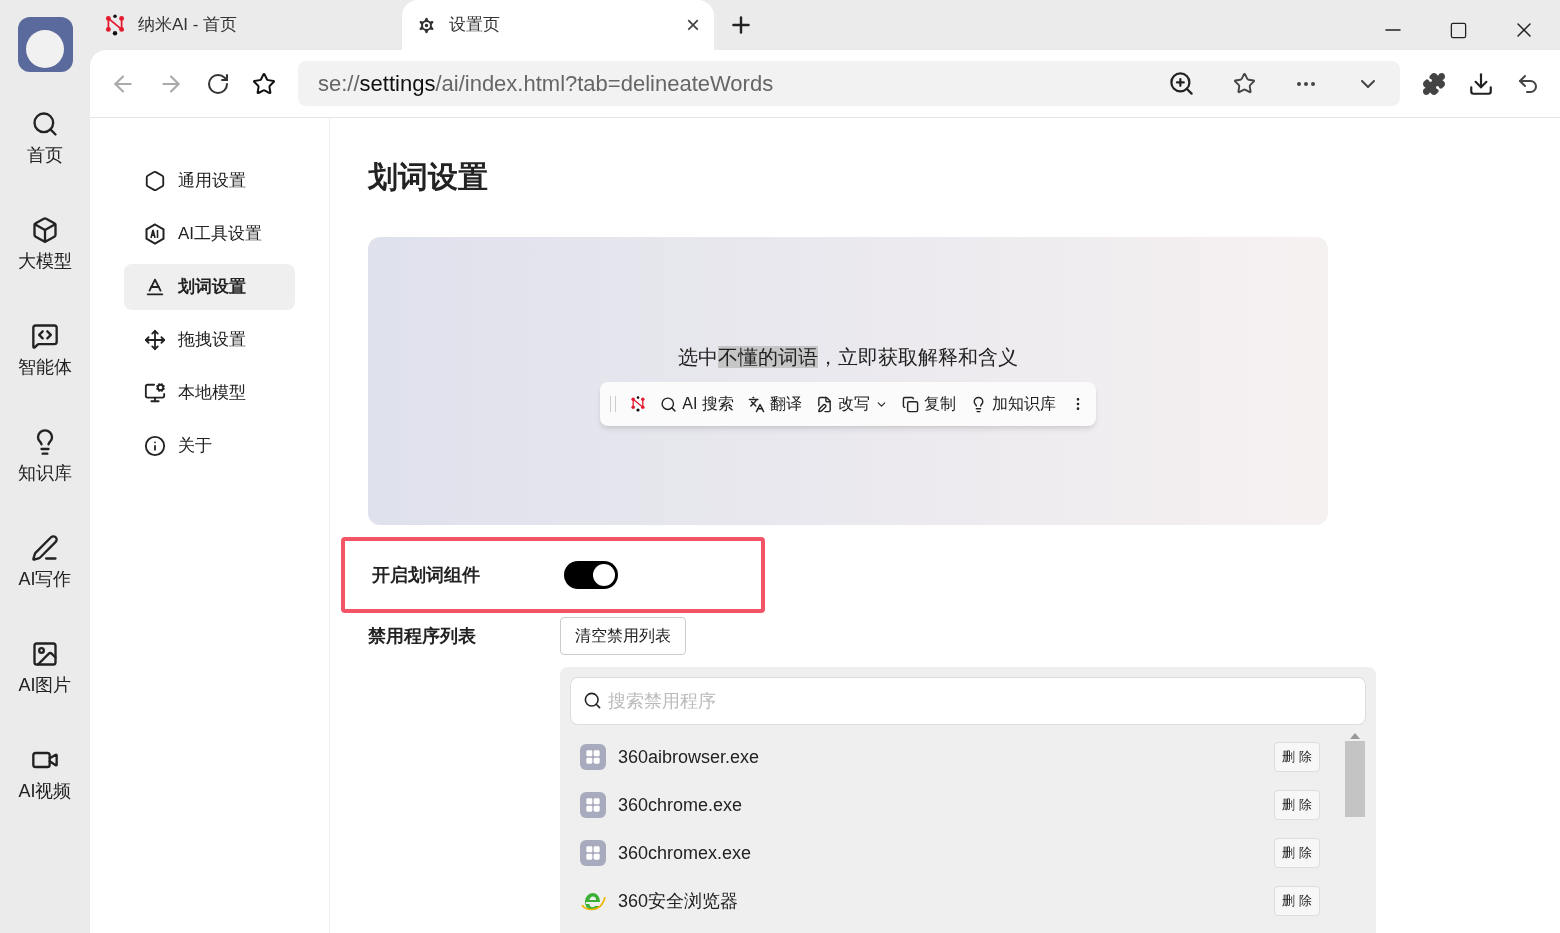 Image resolution: width=1560 pixels, height=933 pixels. Describe the element at coordinates (155, 446) in the screenshot. I see `info-icon` at that location.